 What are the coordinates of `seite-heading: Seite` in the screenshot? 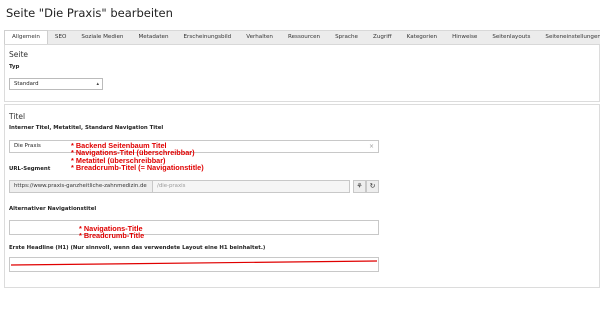 It's located at (19, 54).